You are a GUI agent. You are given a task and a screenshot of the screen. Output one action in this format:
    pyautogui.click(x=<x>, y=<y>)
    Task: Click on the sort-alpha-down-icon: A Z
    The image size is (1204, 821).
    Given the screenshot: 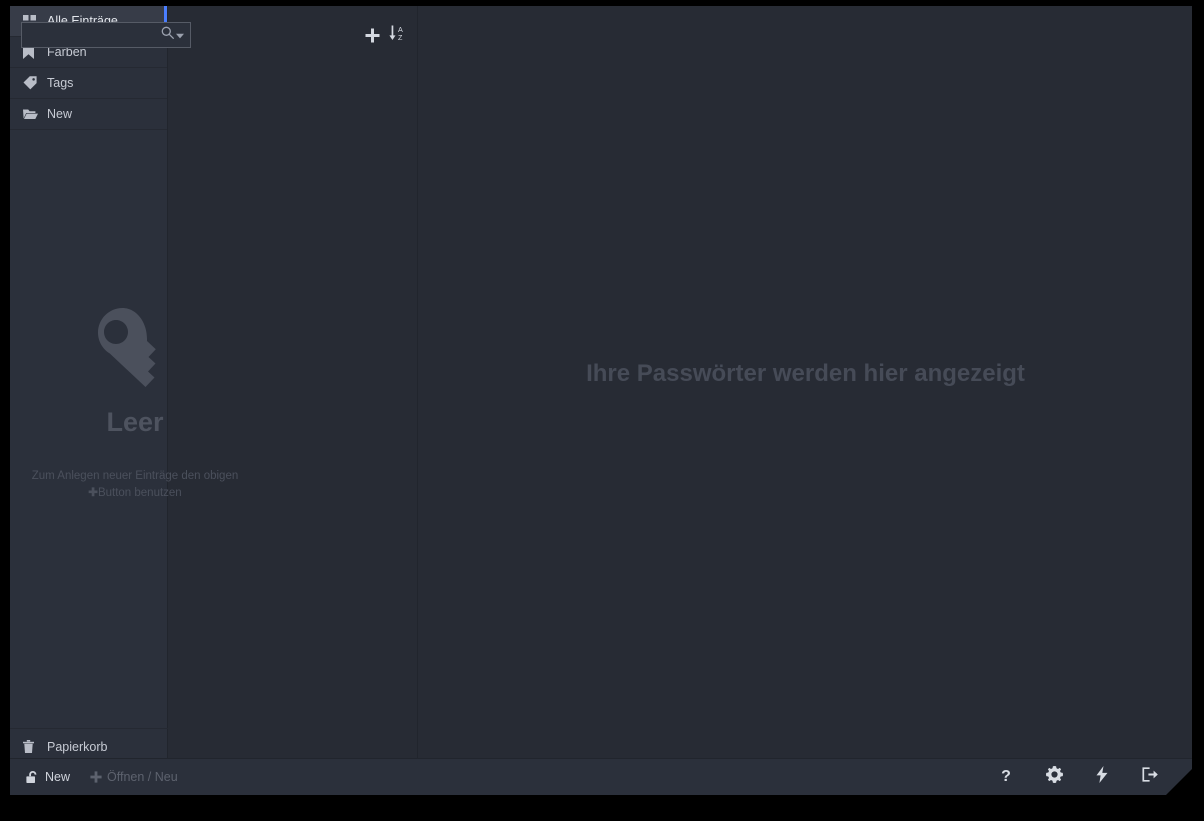 What is the action you would take?
    pyautogui.click(x=397, y=35)
    